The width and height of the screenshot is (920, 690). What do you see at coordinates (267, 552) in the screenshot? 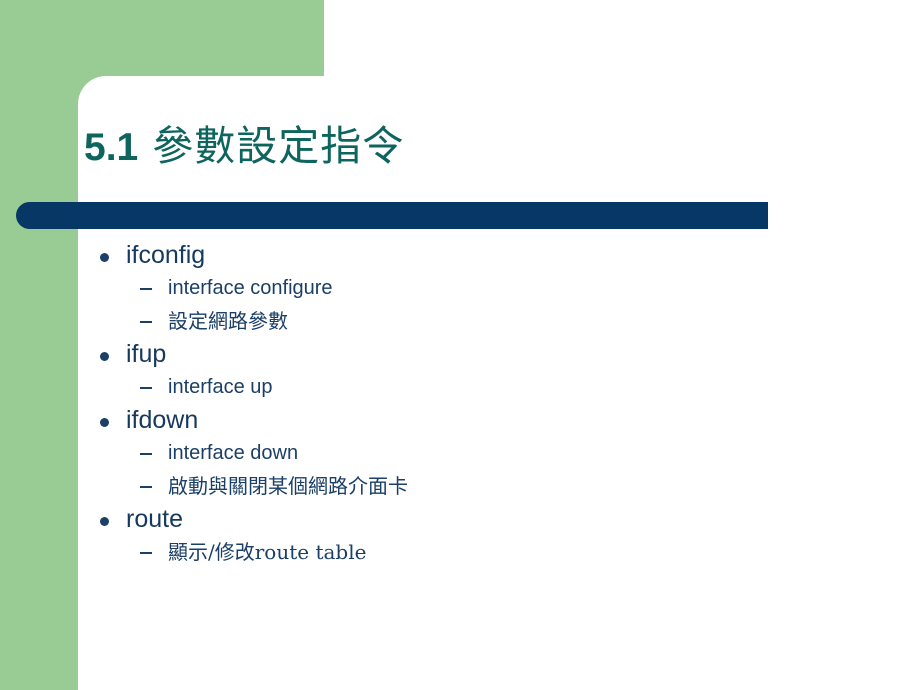
I see `sub-list-item-label: 顯示/修改route table` at bounding box center [267, 552].